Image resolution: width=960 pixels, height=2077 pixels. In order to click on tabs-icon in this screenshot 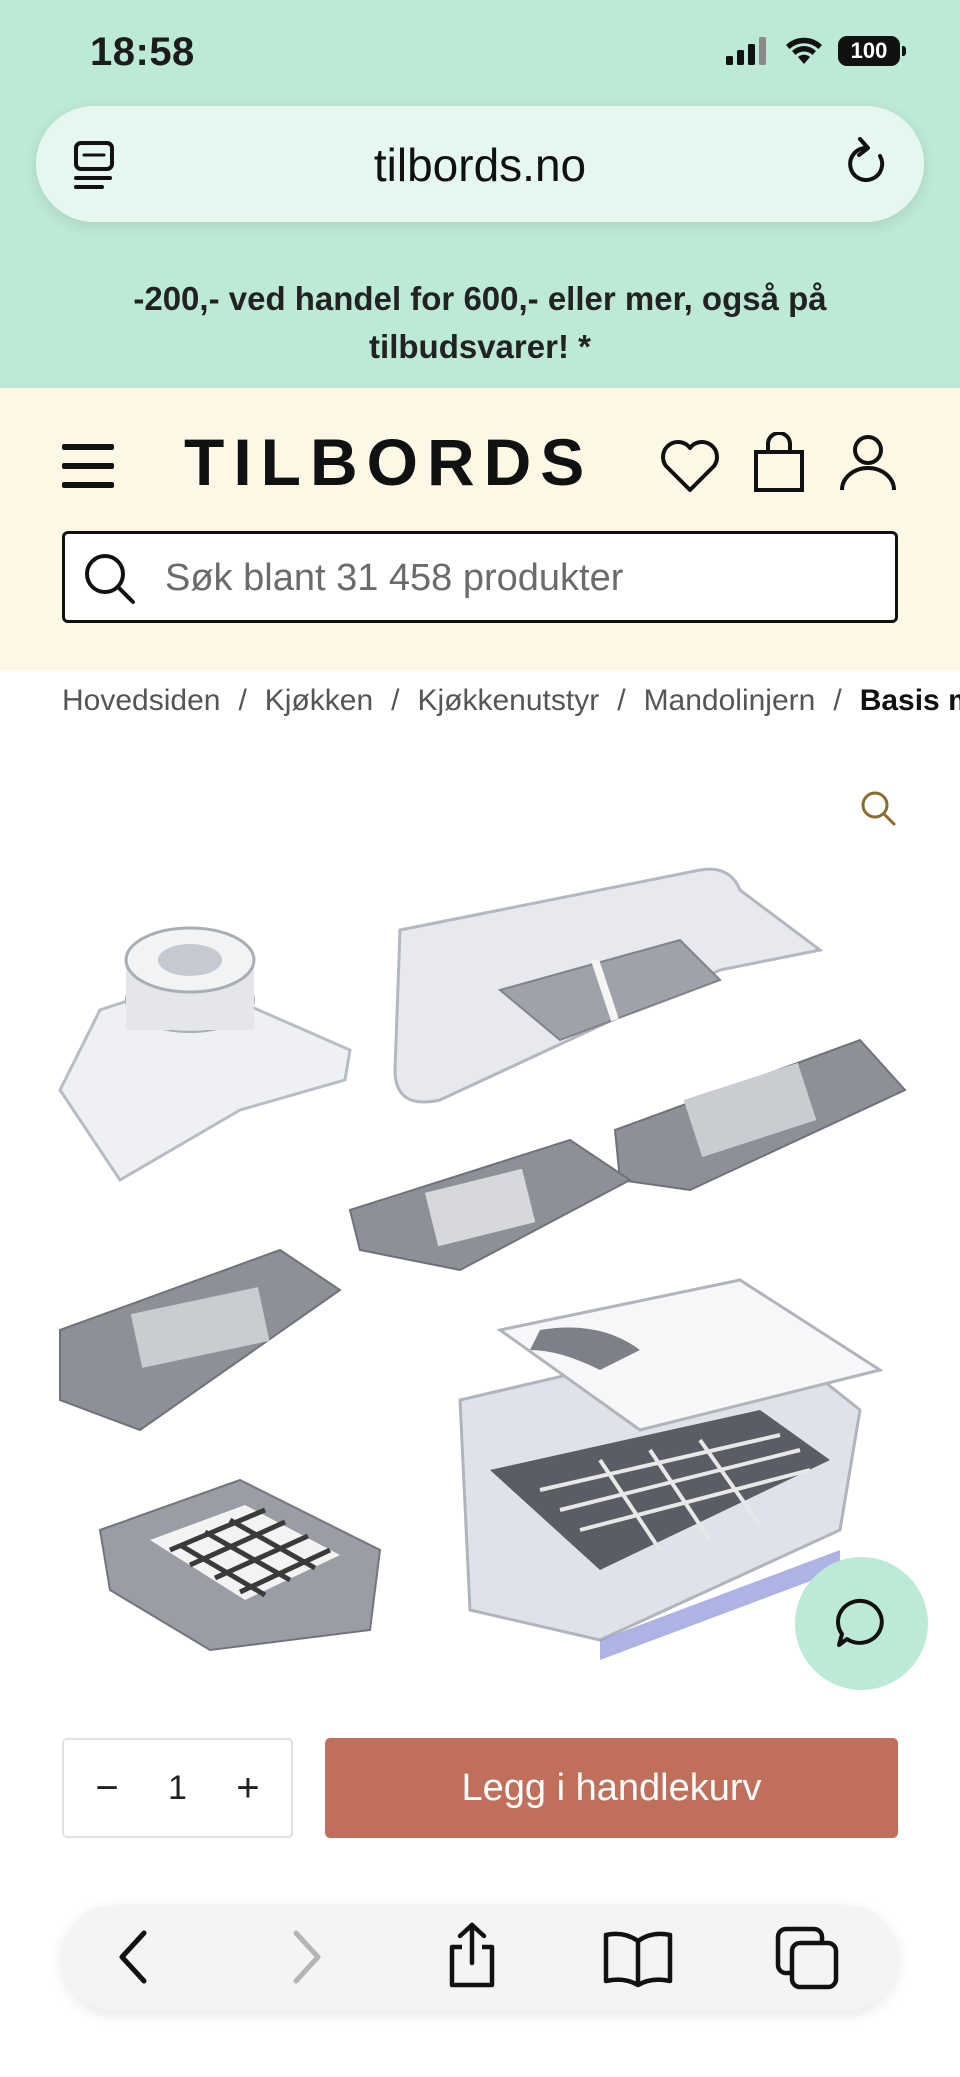, I will do `click(808, 1958)`.